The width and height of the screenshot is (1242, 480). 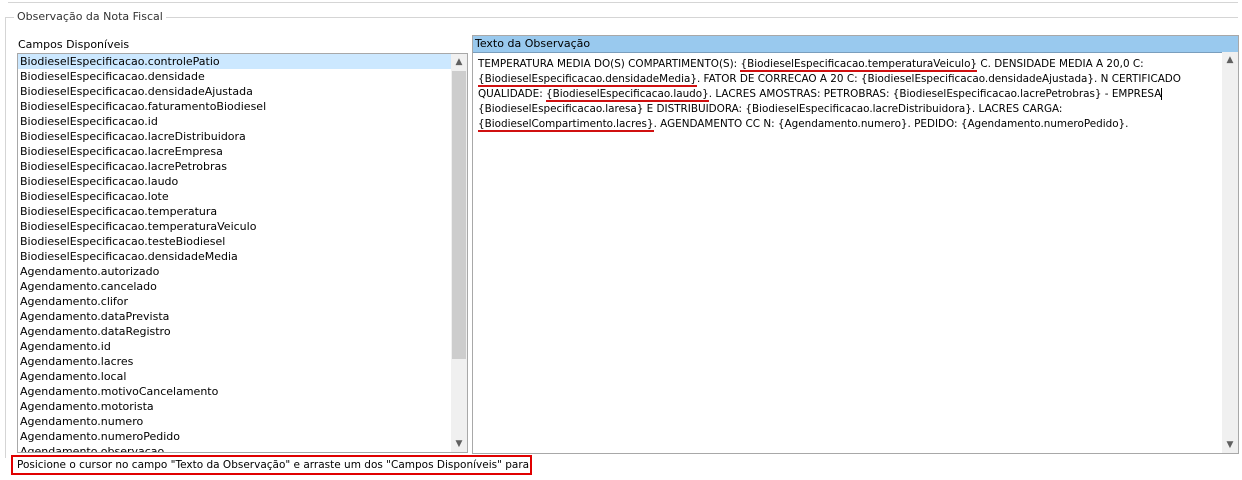 What do you see at coordinates (235, 361) in the screenshot?
I see `list-item: Agendamento.lacres` at bounding box center [235, 361].